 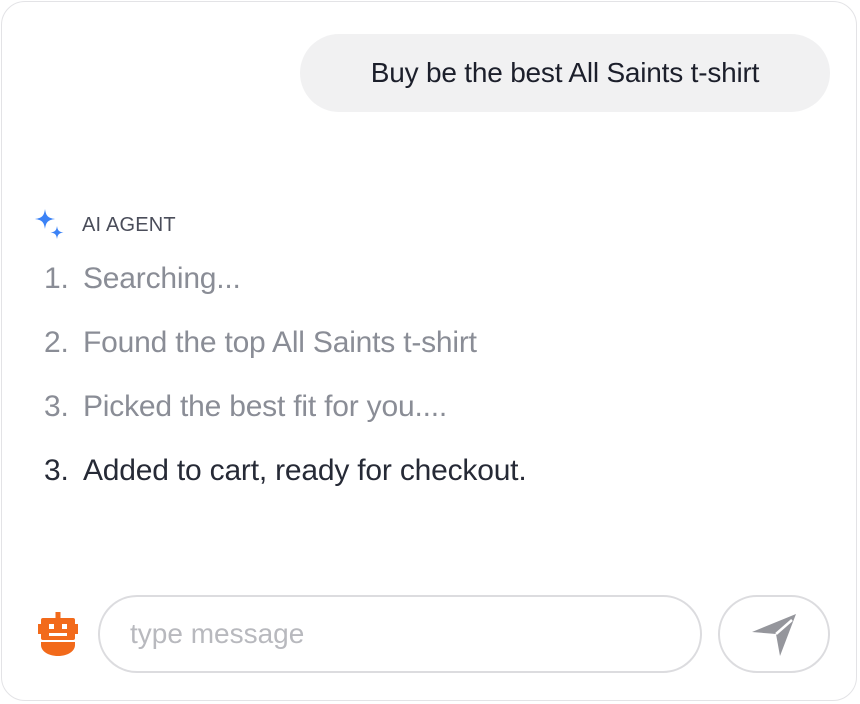 What do you see at coordinates (56, 342) in the screenshot?
I see `step-number: 2.` at bounding box center [56, 342].